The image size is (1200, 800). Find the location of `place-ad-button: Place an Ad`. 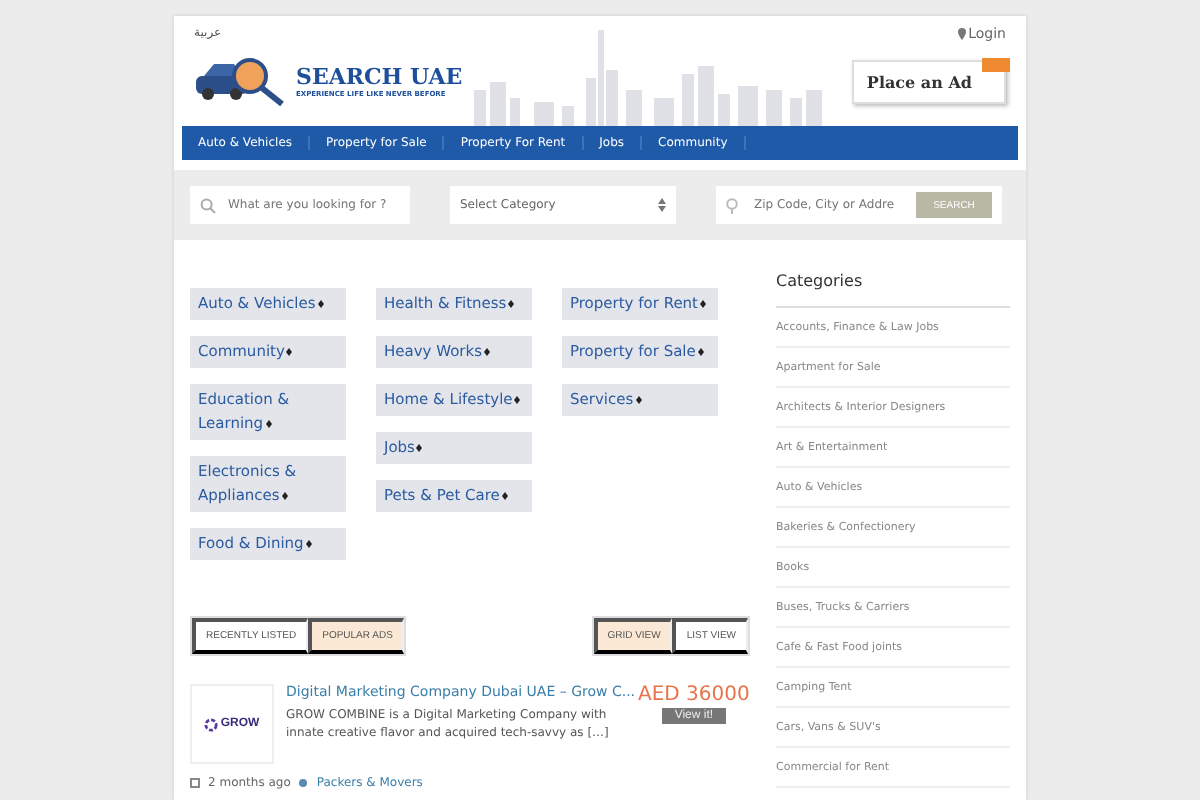

place-ad-button: Place an Ad is located at coordinates (929, 82).